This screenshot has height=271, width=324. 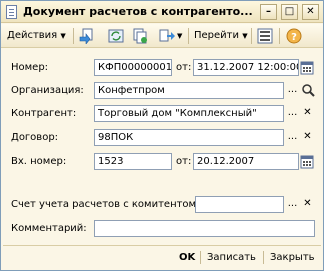 What do you see at coordinates (307, 204) in the screenshot?
I see `account-clear-icon: ✕` at bounding box center [307, 204].